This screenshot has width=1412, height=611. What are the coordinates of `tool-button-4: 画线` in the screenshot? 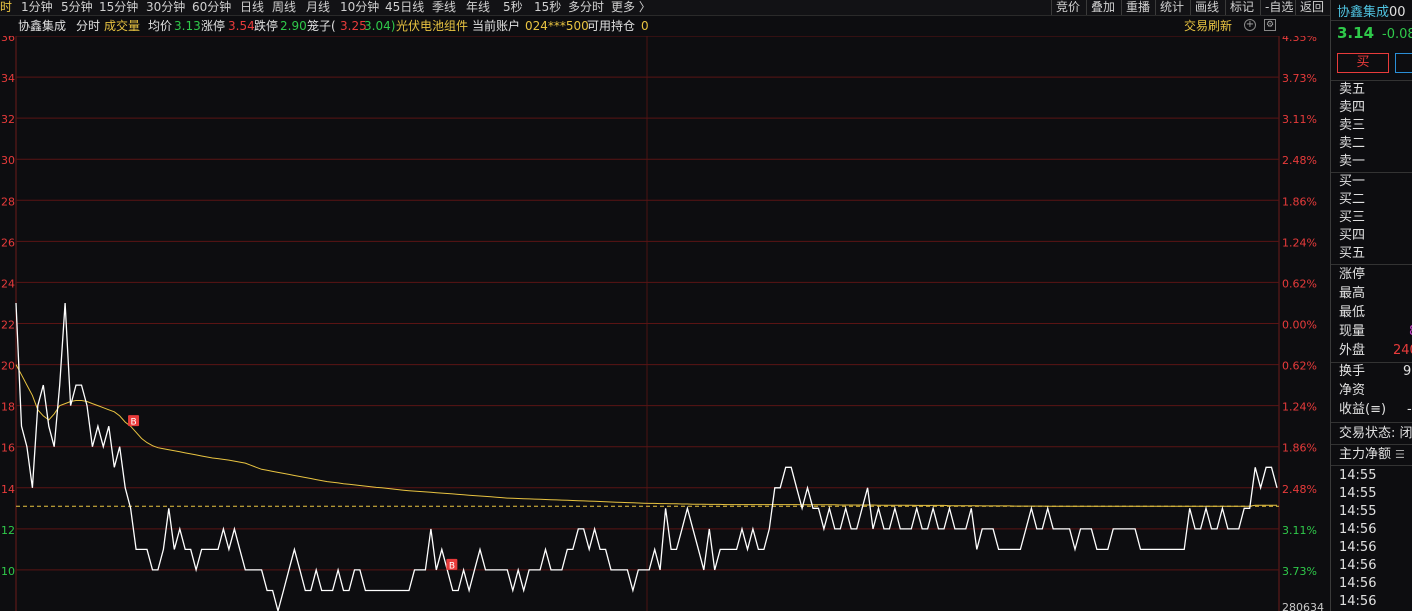 It's located at (1204, 7).